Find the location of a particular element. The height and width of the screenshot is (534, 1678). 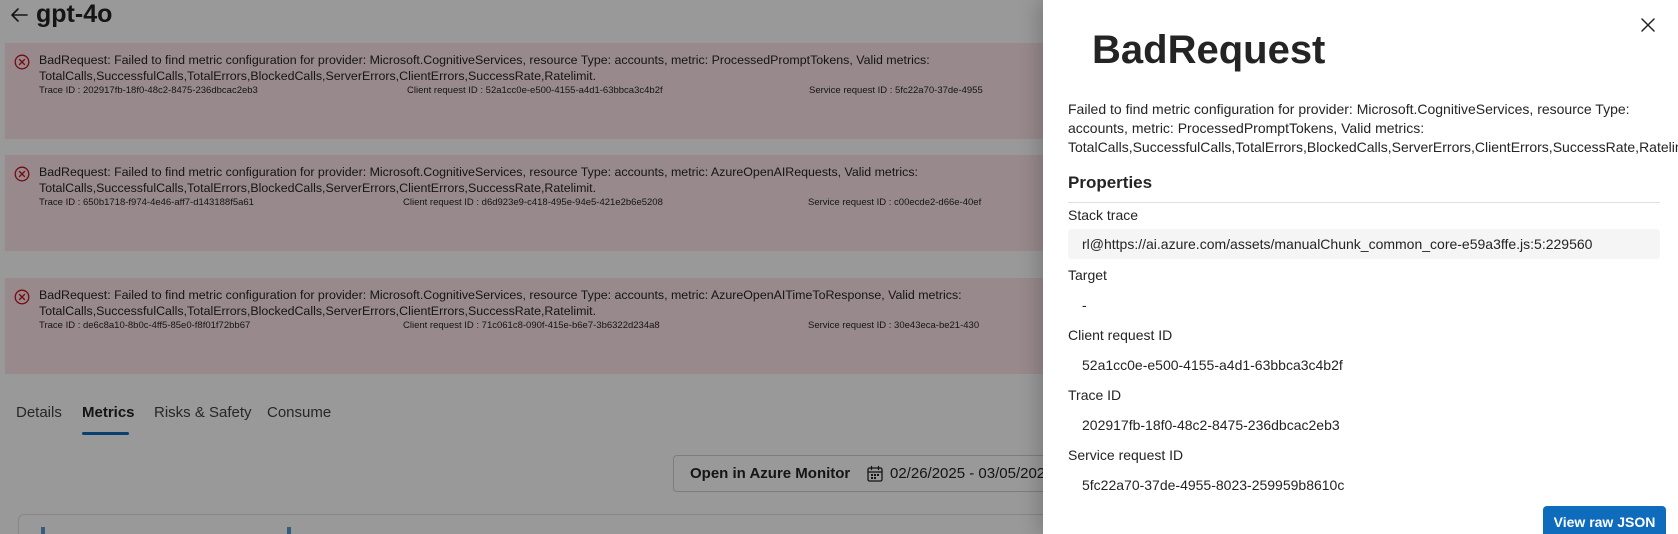

service-request-id-value: 5fc22a70-37de-4955-8023-259959b8610c is located at coordinates (1213, 485).